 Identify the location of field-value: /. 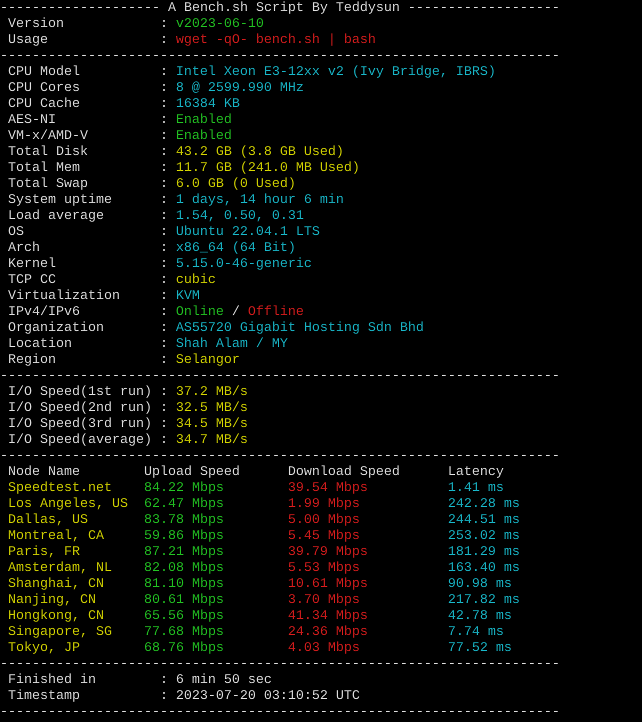
(236, 313).